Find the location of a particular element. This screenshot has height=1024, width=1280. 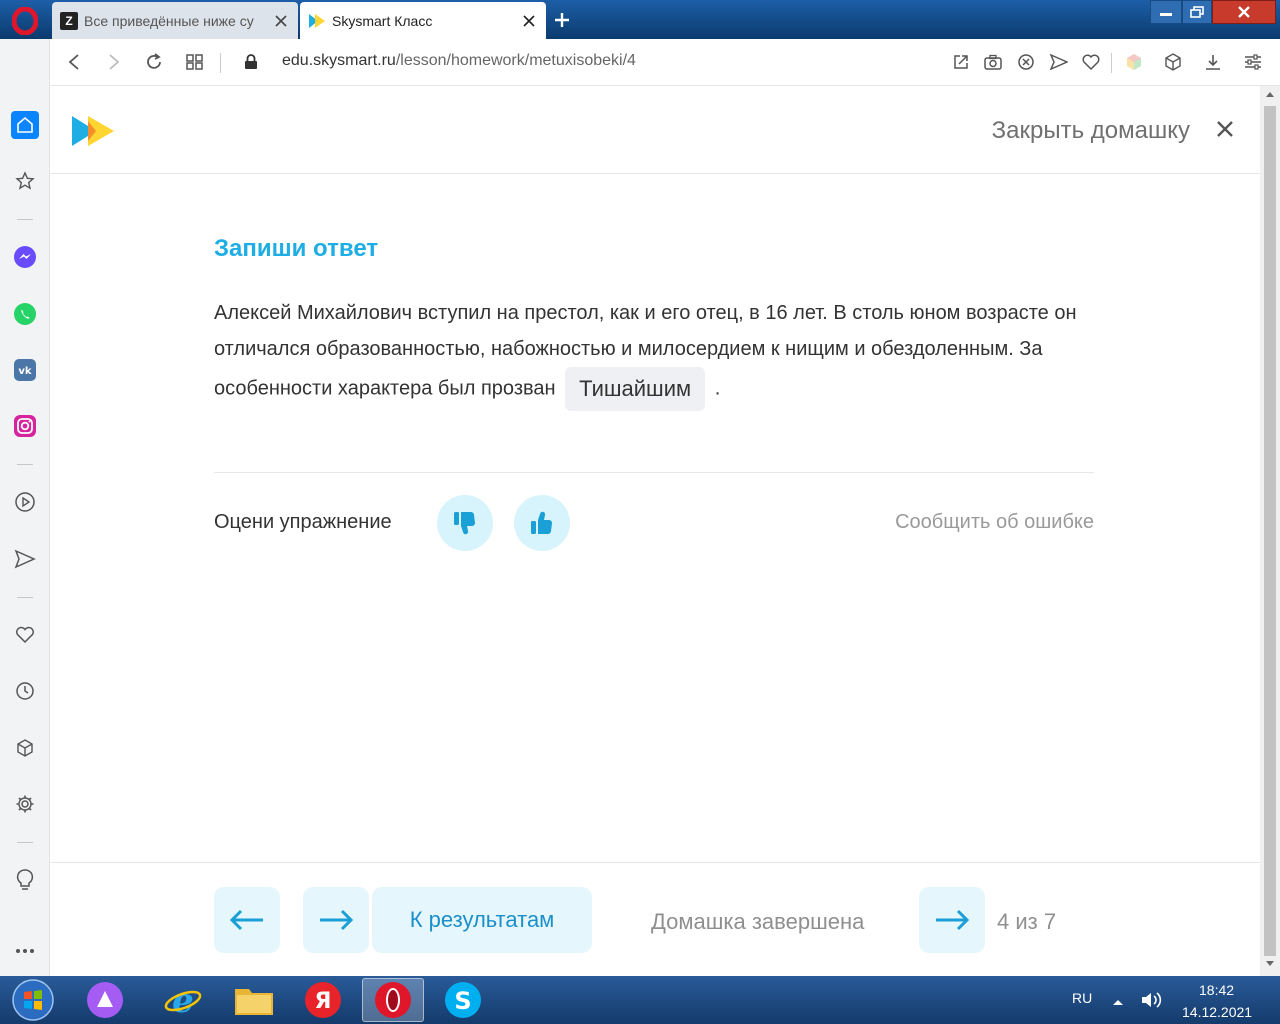

flow-send-icon is located at coordinates (25, 559).